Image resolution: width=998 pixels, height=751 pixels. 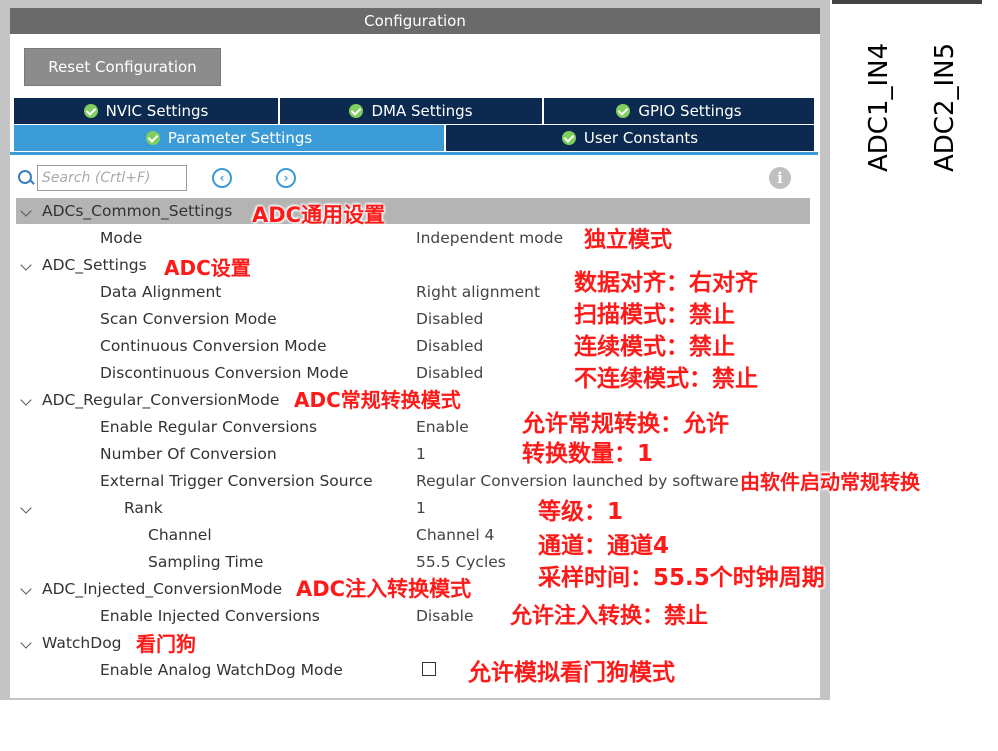 I want to click on top-edge-fragment, so click(x=907, y=2).